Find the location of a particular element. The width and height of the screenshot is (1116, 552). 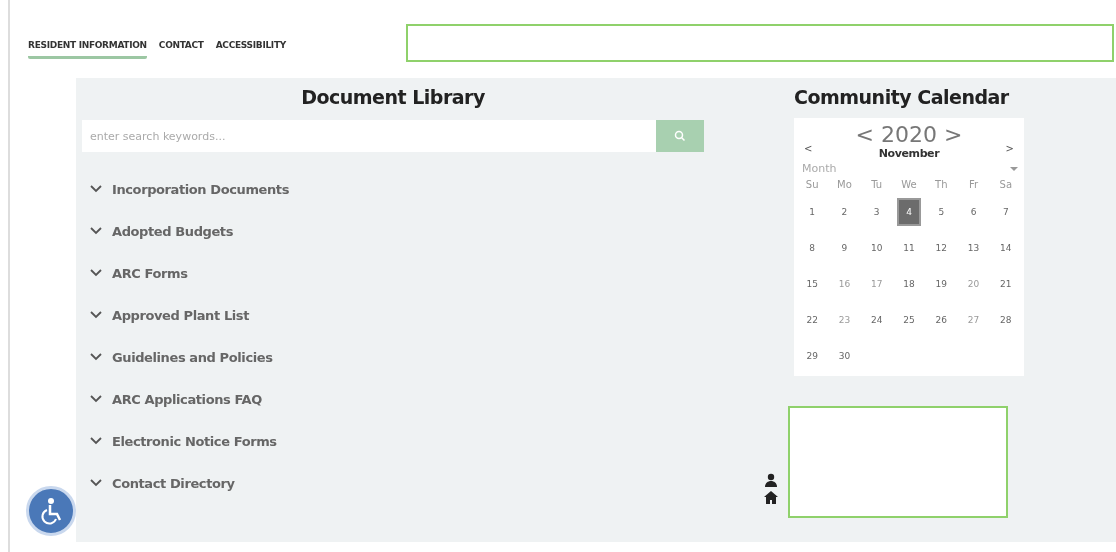

next-button: > is located at coordinates (1009, 141).